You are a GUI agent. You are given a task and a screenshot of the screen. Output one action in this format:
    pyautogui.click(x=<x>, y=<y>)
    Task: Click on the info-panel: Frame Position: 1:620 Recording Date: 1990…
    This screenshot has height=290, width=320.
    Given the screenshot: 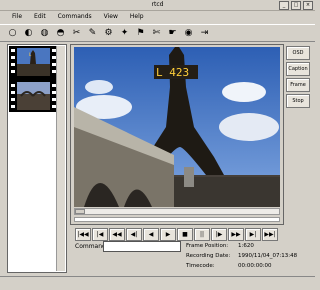 What is the action you would take?
    pyautogui.click(x=241, y=256)
    